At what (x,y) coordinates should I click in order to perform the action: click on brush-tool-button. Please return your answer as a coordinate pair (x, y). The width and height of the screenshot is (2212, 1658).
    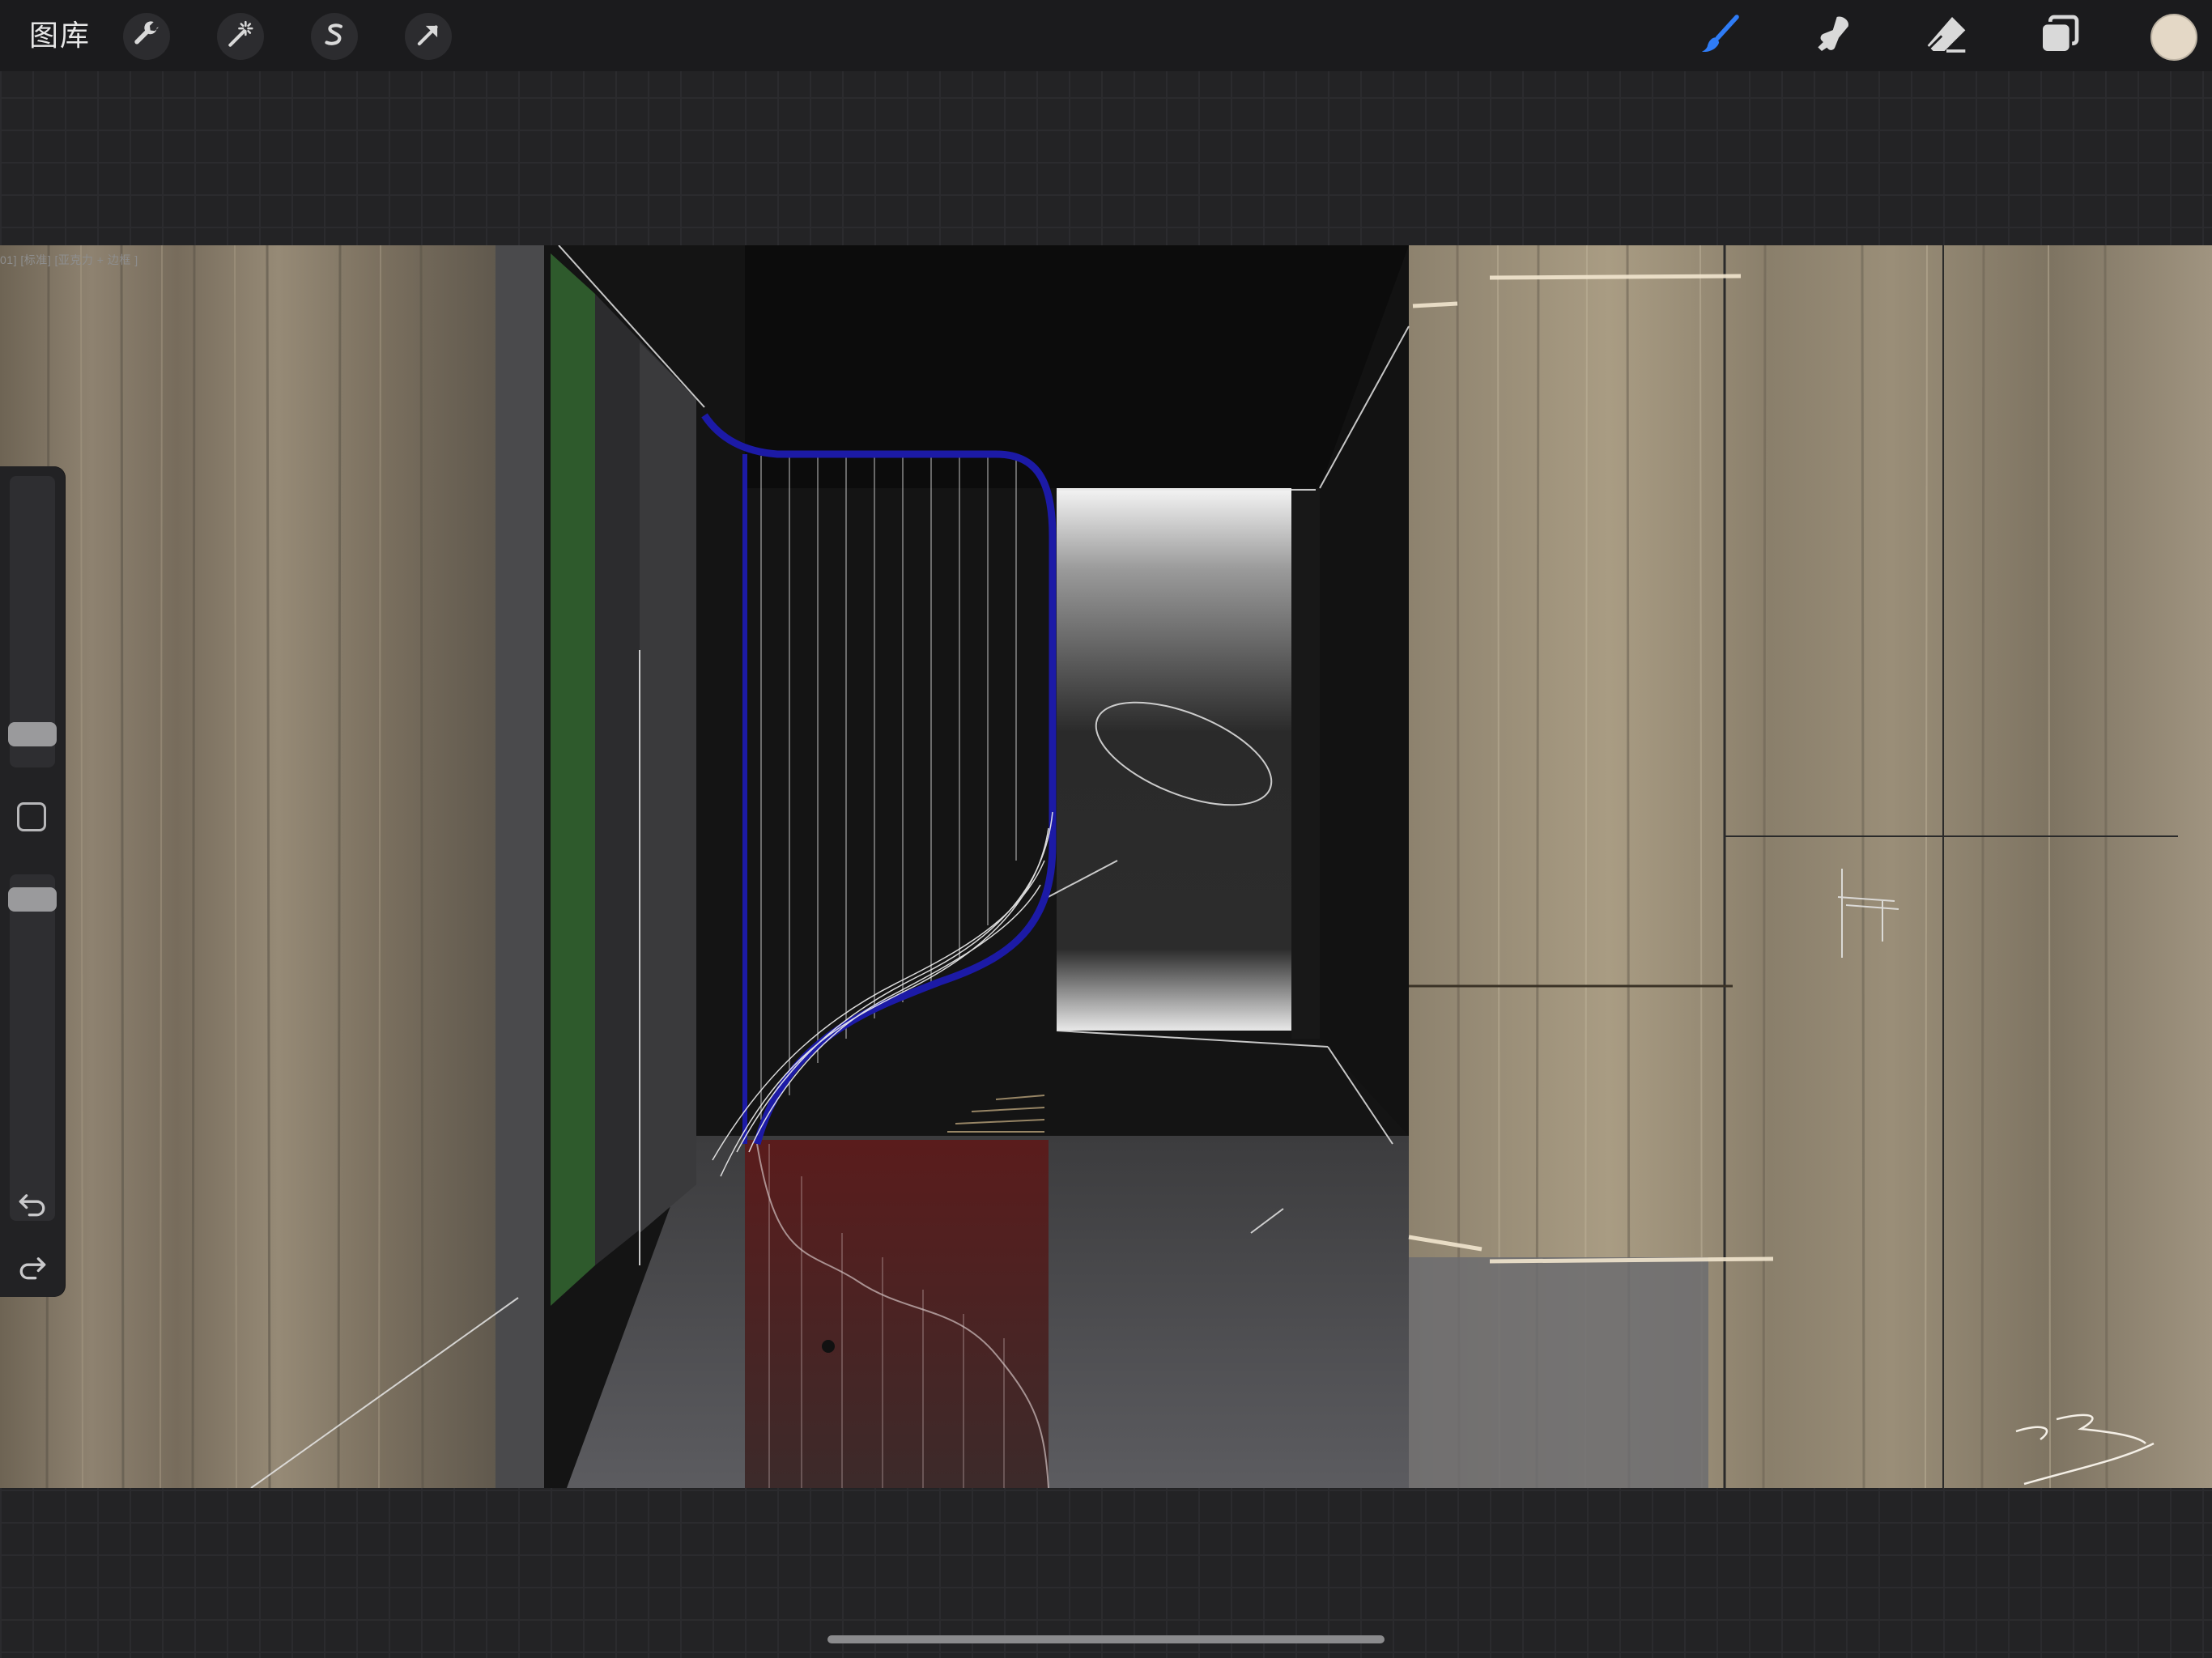
    Looking at the image, I should click on (1720, 36).